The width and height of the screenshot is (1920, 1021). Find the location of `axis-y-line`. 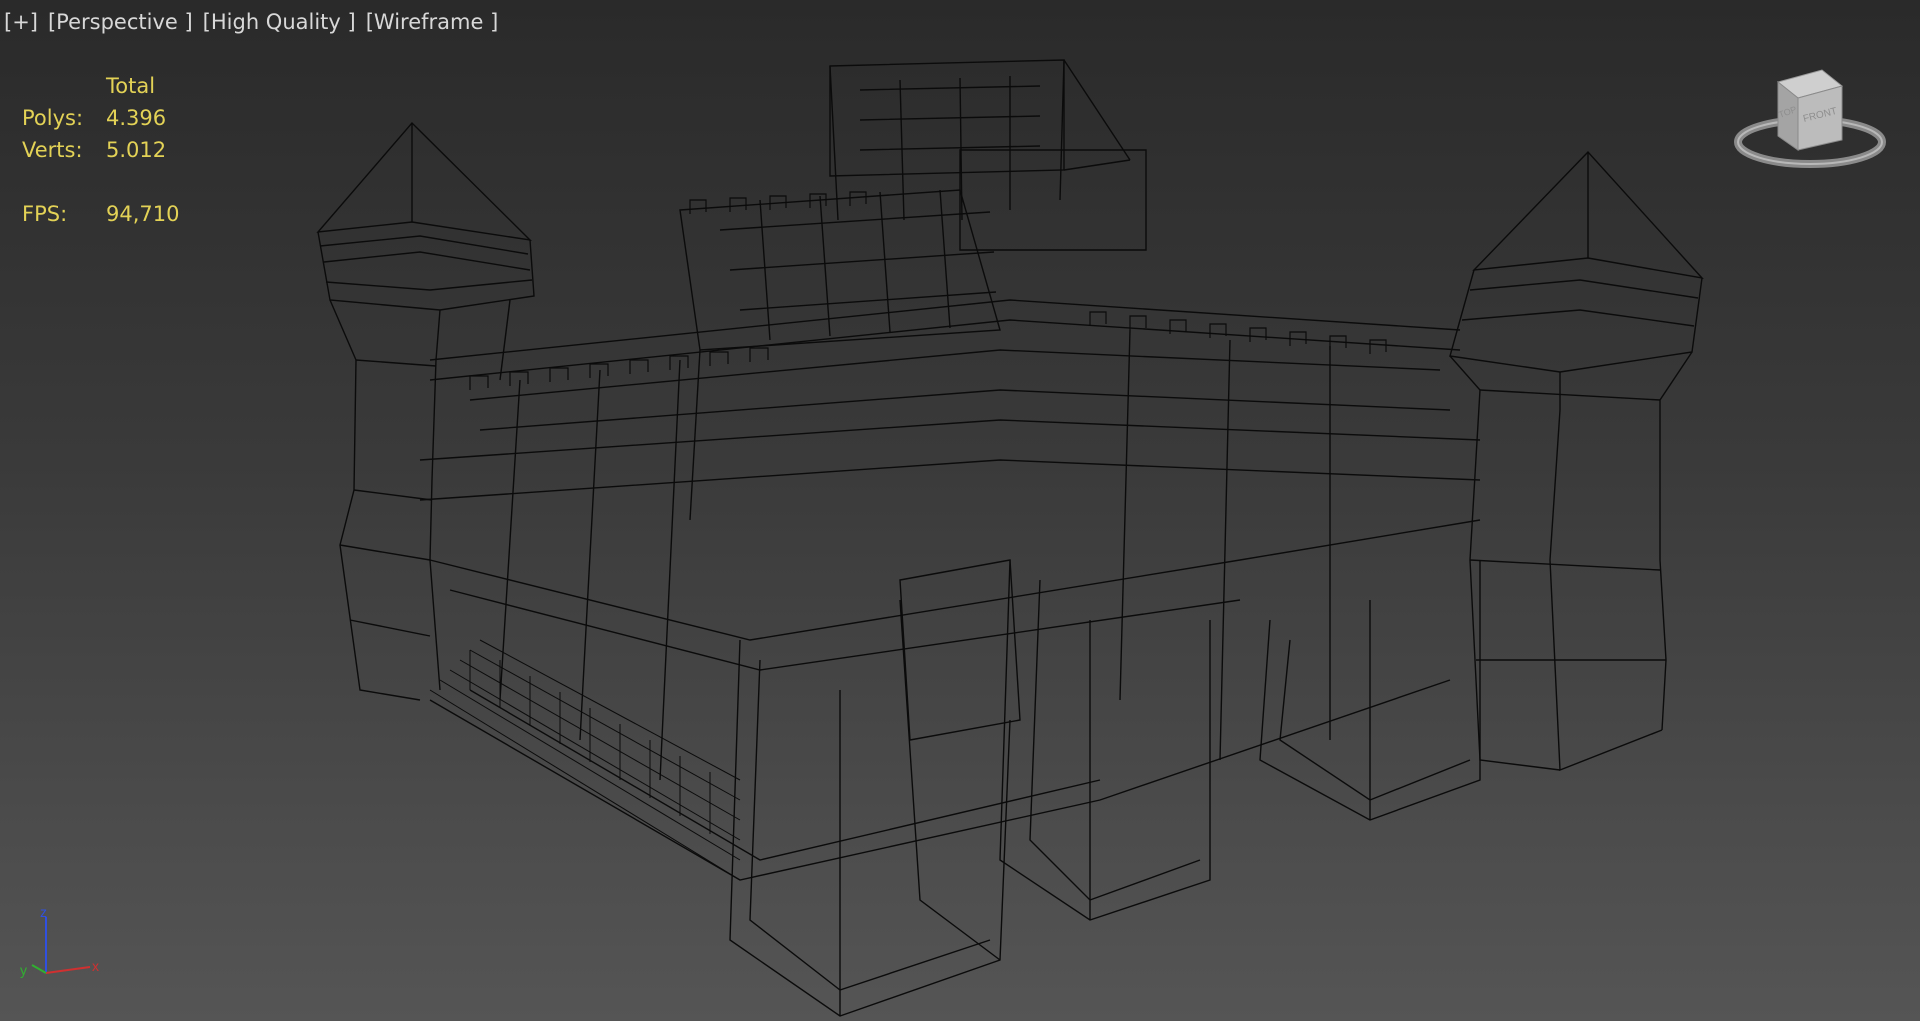

axis-y-line is located at coordinates (39, 969).